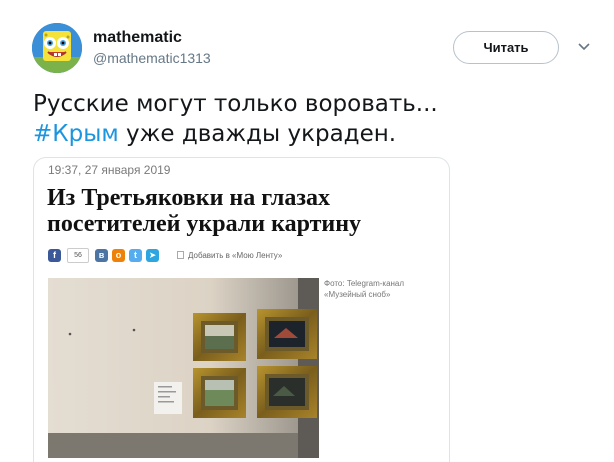 The width and height of the screenshot is (614, 462). I want to click on article-date: 19:37, 27 января 2019, so click(109, 170).